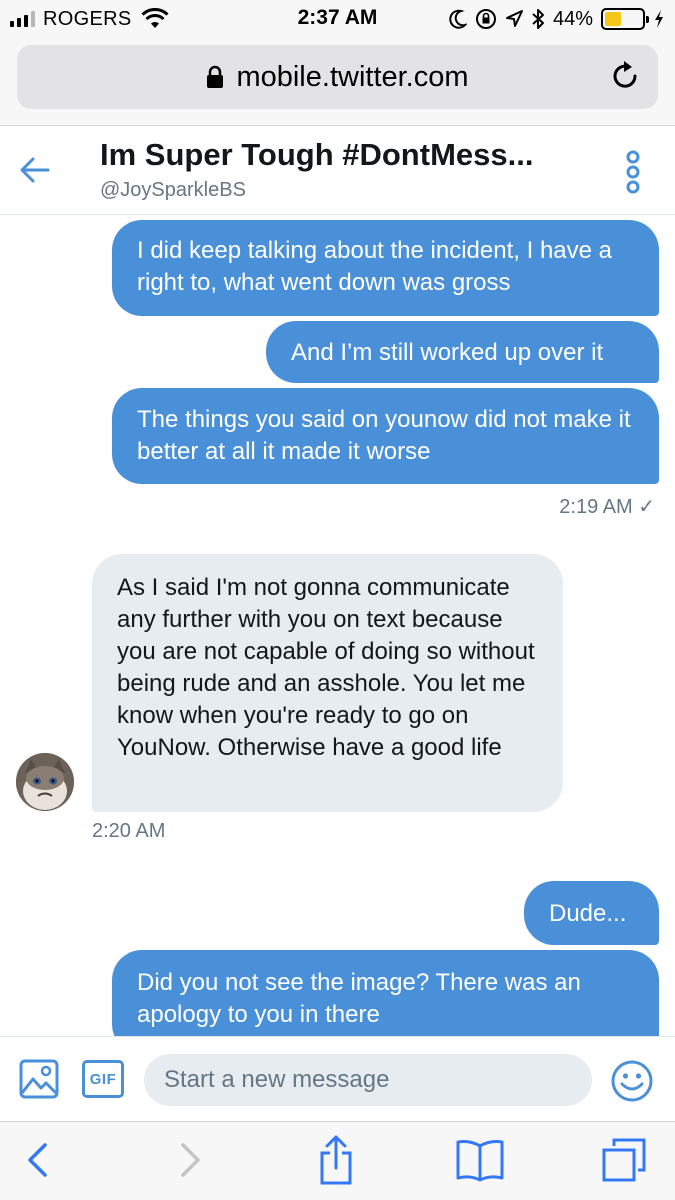 This screenshot has height=1200, width=675. I want to click on share-button, so click(336, 1160).